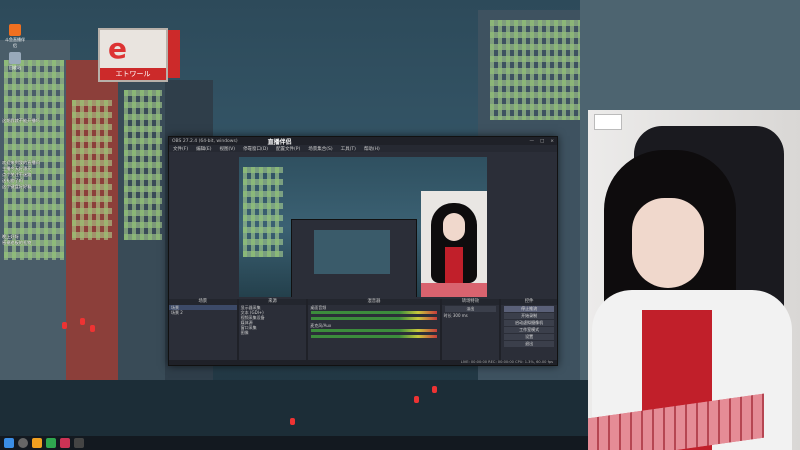 The height and width of the screenshot is (450, 800). Describe the element at coordinates (117, 48) in the screenshot. I see `sign-logo: e` at that location.